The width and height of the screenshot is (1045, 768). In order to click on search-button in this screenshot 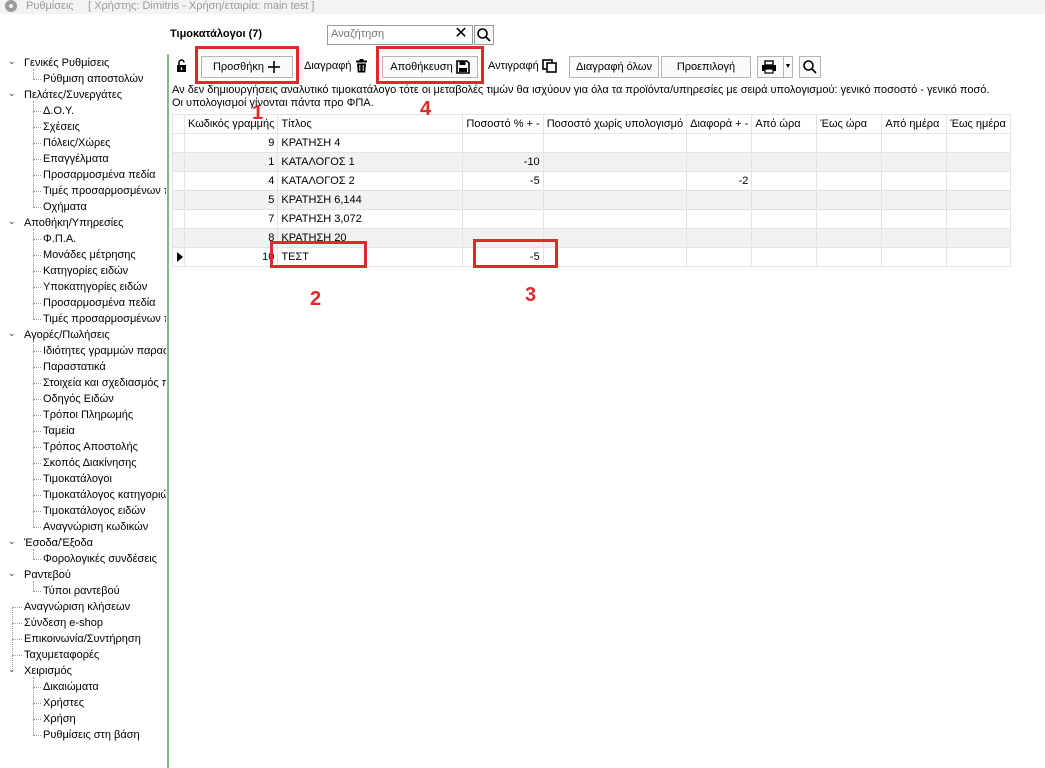, I will do `click(484, 35)`.